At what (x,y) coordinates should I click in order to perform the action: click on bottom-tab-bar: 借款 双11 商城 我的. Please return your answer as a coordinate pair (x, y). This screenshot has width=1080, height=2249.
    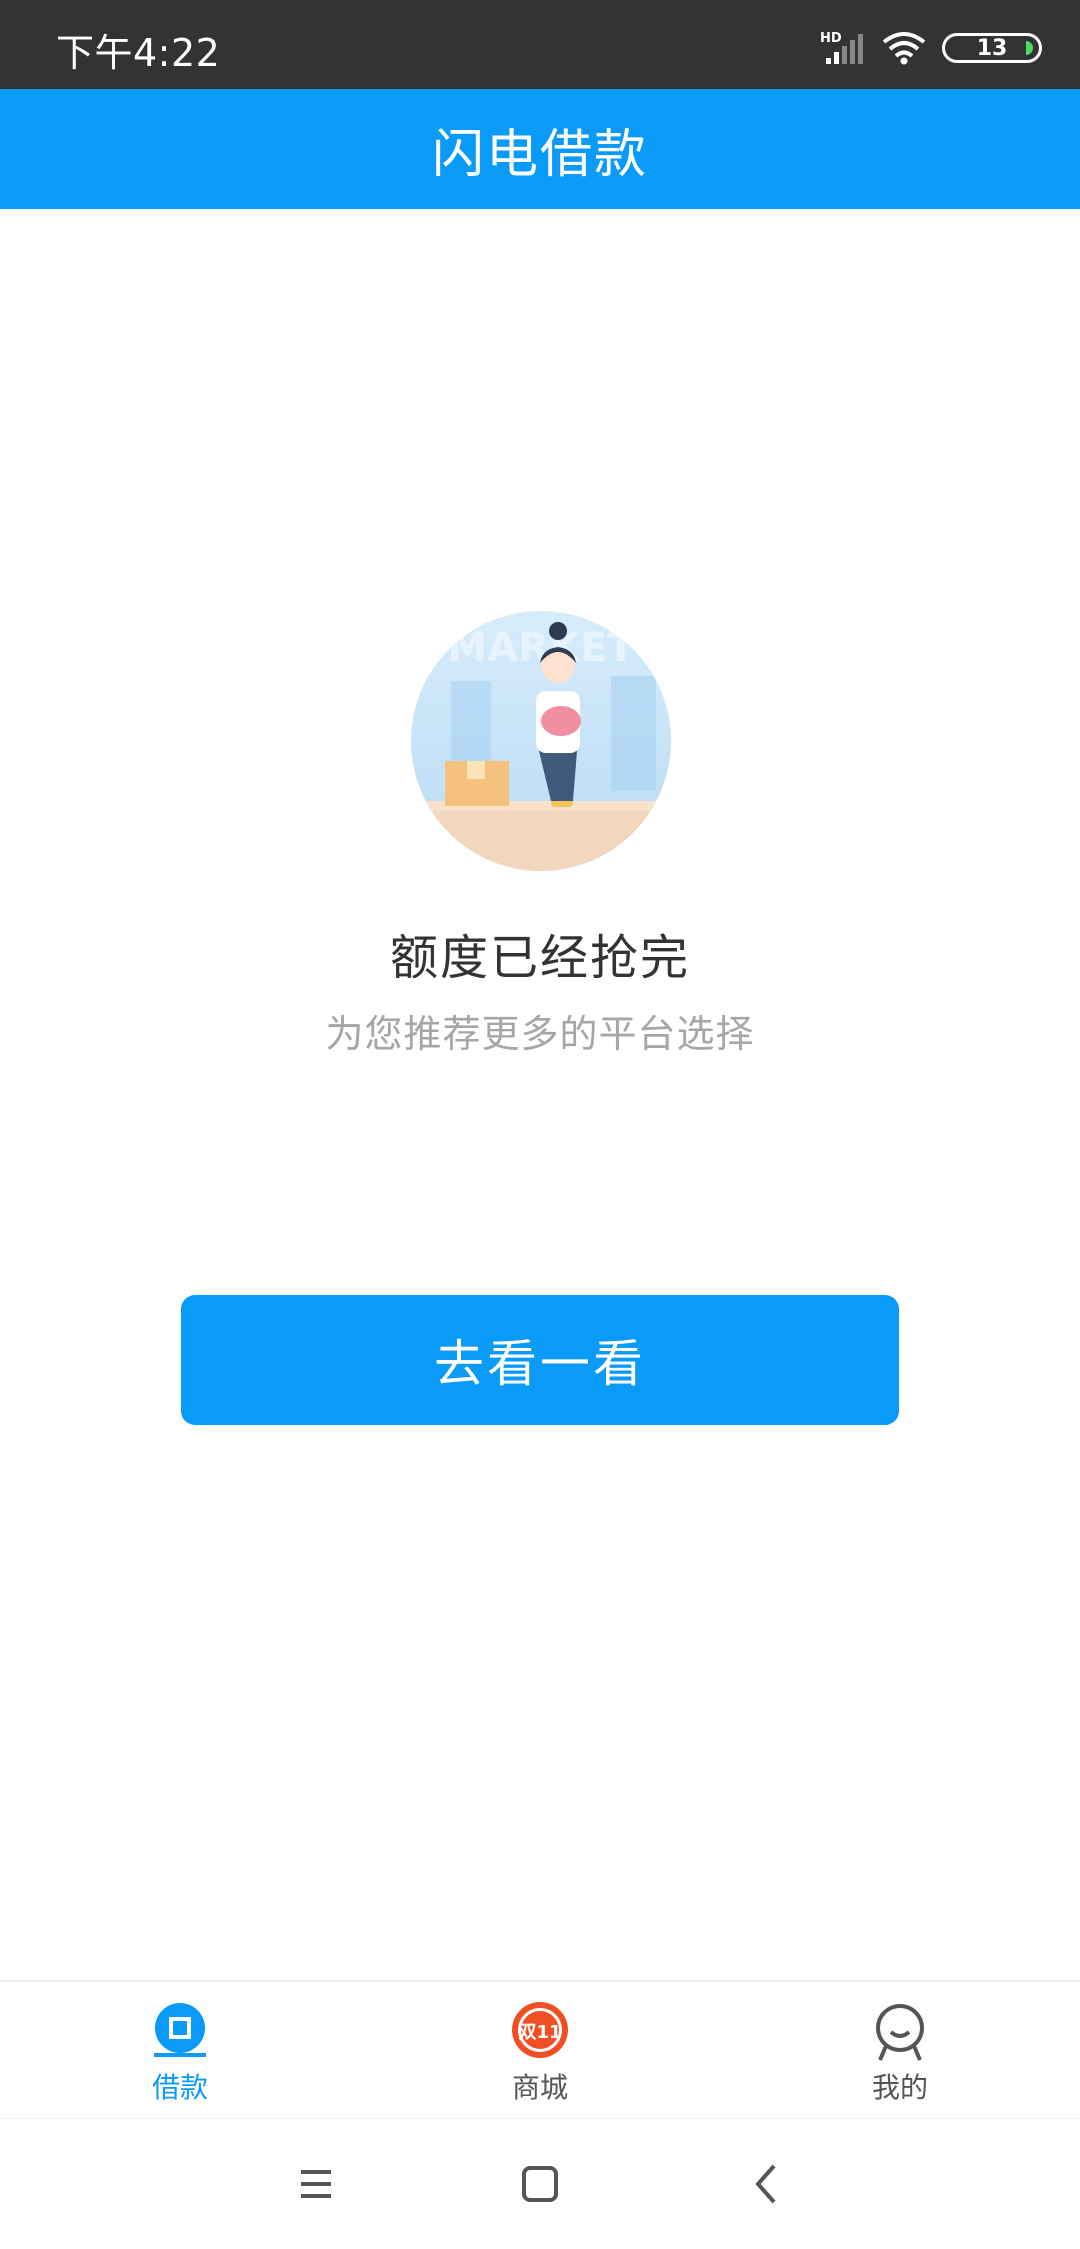
    Looking at the image, I should click on (540, 2050).